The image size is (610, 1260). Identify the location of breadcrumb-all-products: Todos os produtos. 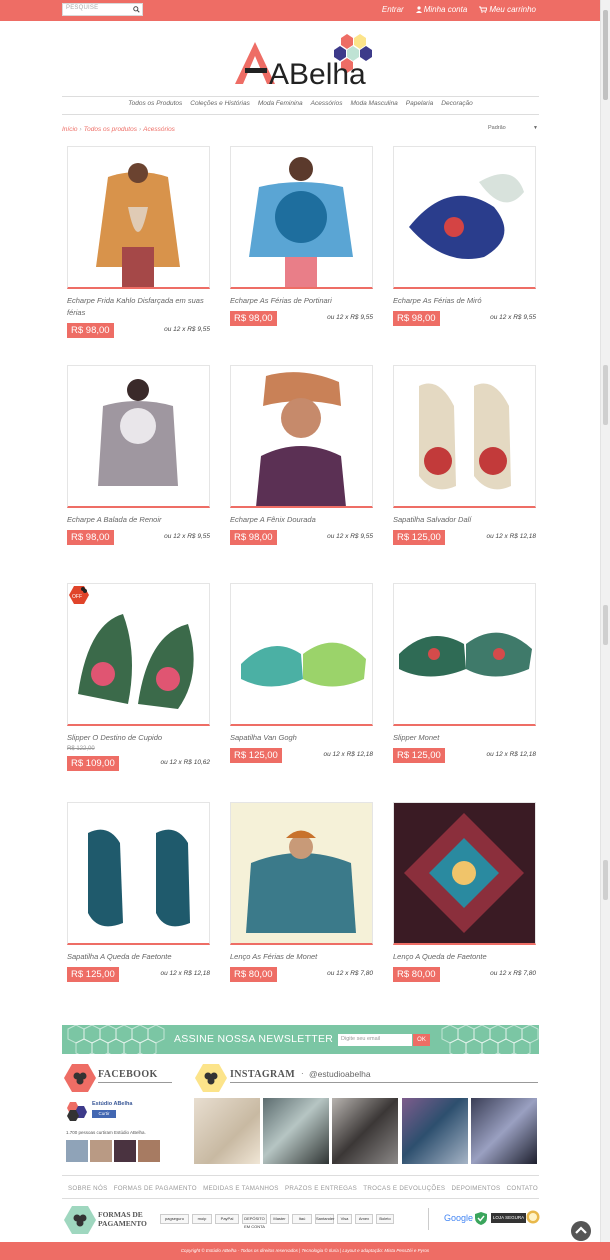
(110, 129).